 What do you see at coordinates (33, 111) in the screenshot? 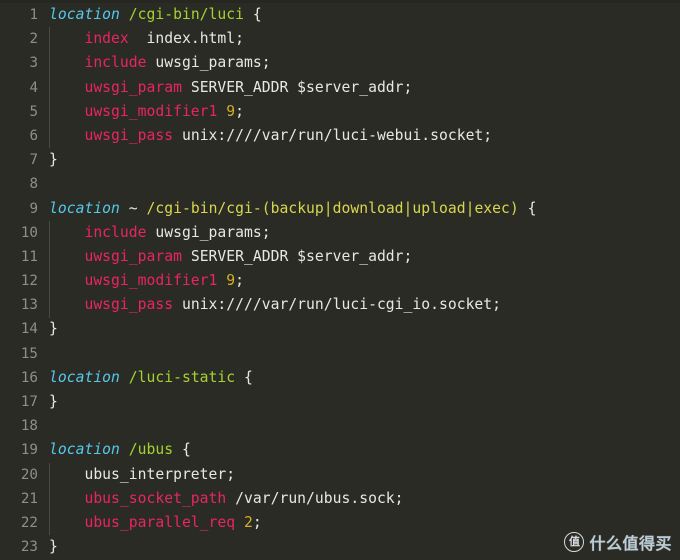
I see `line-number: 5` at bounding box center [33, 111].